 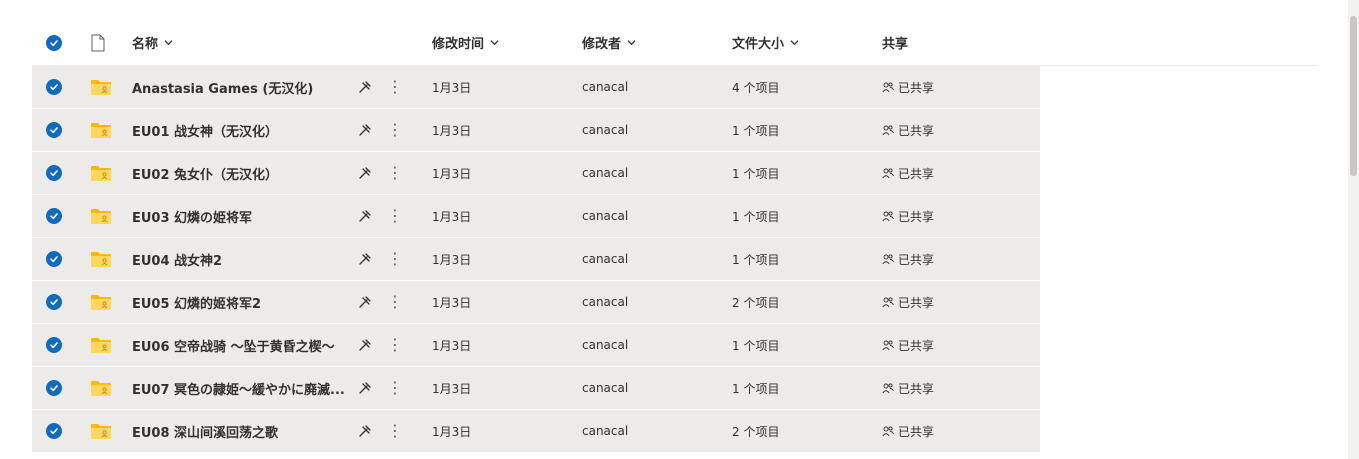 What do you see at coordinates (177, 261) in the screenshot?
I see `file-name: EU04 战女神2` at bounding box center [177, 261].